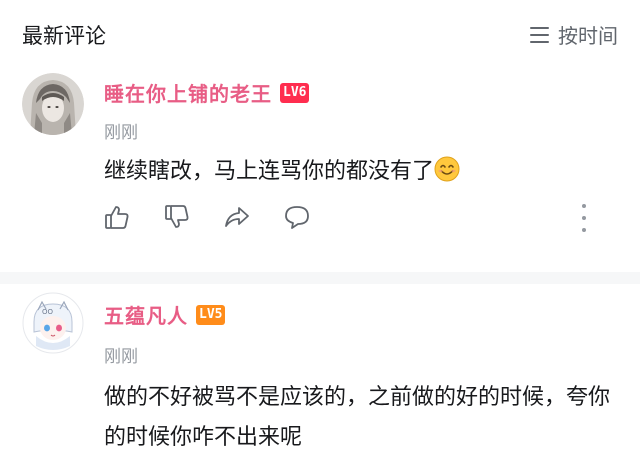 Image resolution: width=640 pixels, height=467 pixels. Describe the element at coordinates (584, 218) in the screenshot. I see `more-icon` at that location.